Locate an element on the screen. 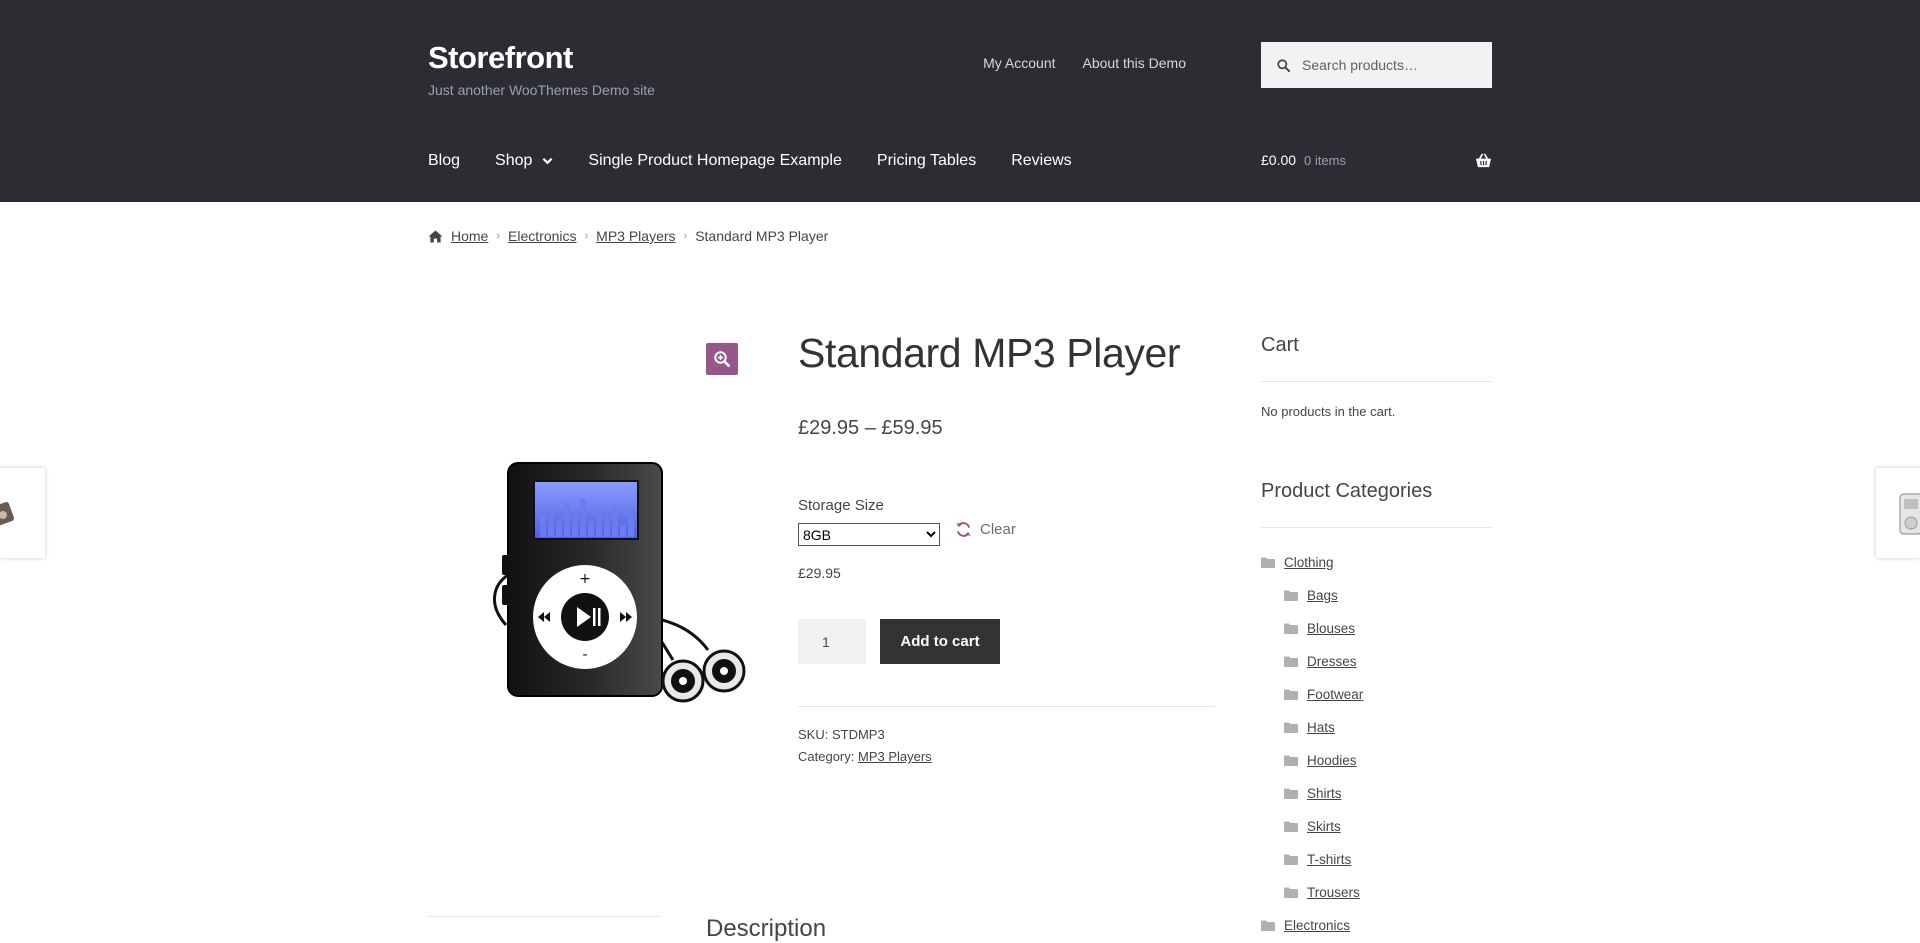 The width and height of the screenshot is (1920, 943). add-to-cart-button: Add to cart is located at coordinates (940, 641).